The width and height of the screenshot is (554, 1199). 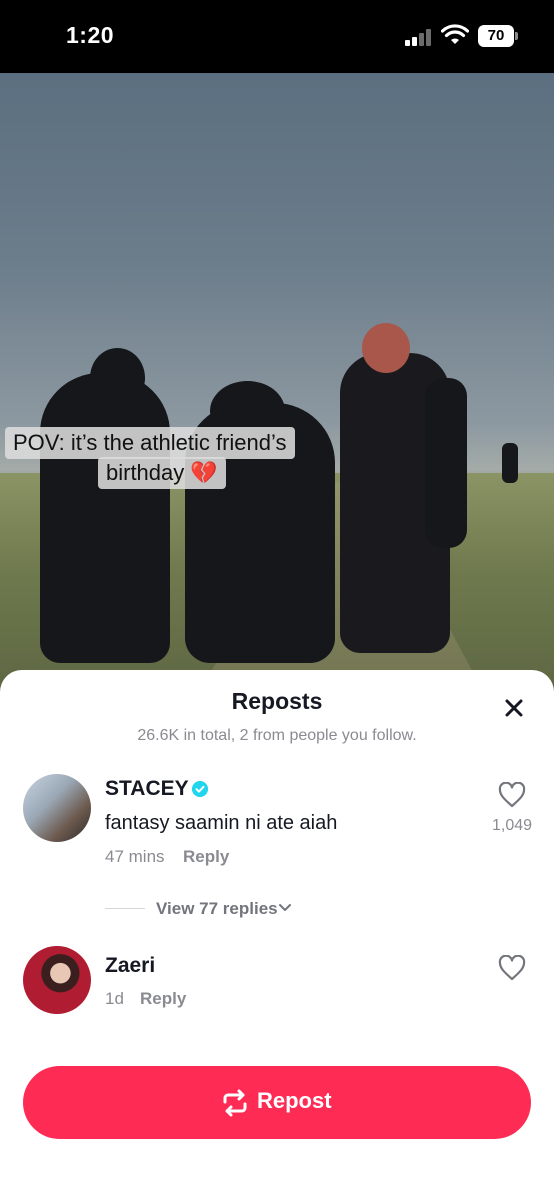 What do you see at coordinates (221, 823) in the screenshot?
I see `comment-text: fantasy saamin ni ate aiah` at bounding box center [221, 823].